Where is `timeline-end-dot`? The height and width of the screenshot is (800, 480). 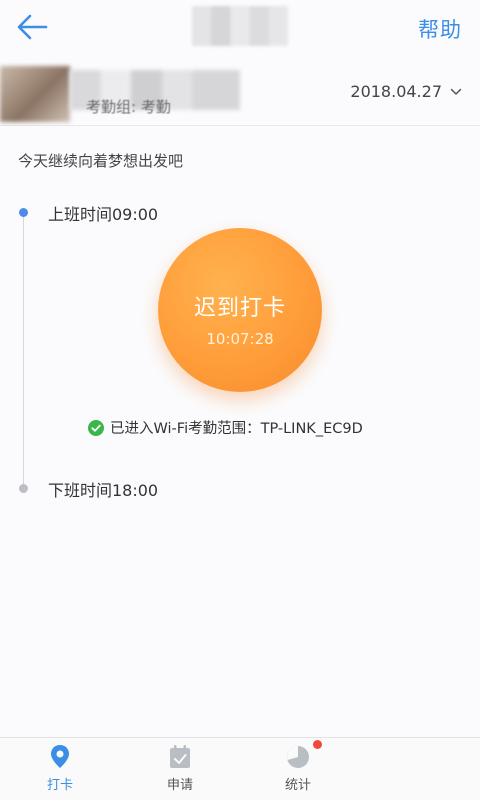
timeline-end-dot is located at coordinates (23, 488).